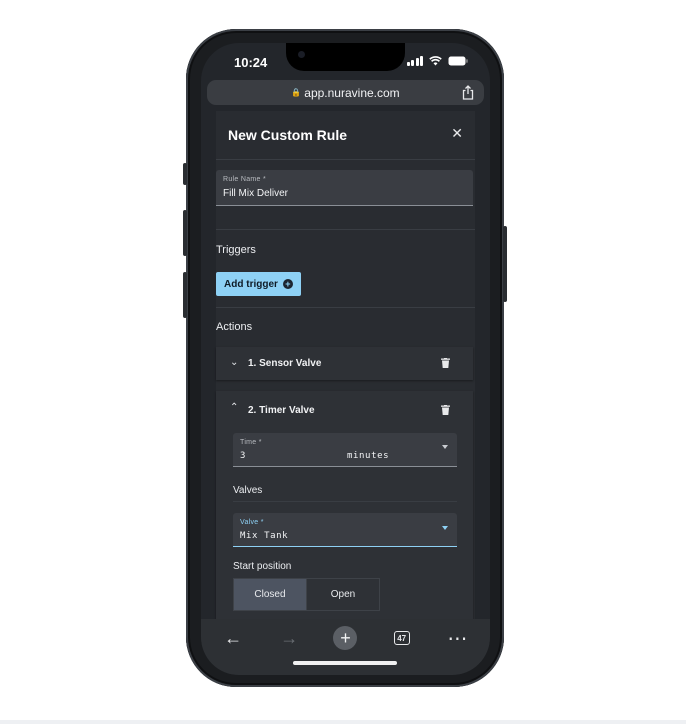 Image resolution: width=686 pixels, height=724 pixels. I want to click on lock-icon: 🔒, so click(296, 92).